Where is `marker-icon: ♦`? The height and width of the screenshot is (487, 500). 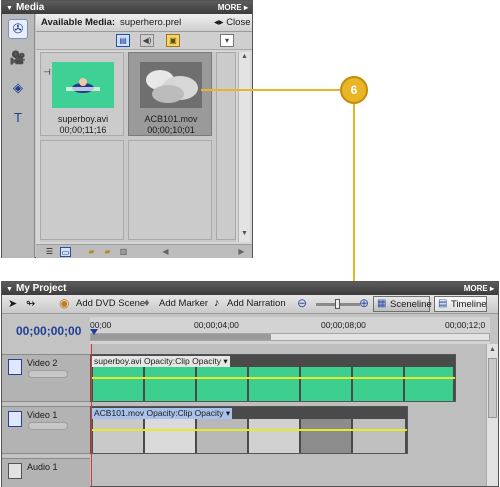 marker-icon: ♦ is located at coordinates (147, 303).